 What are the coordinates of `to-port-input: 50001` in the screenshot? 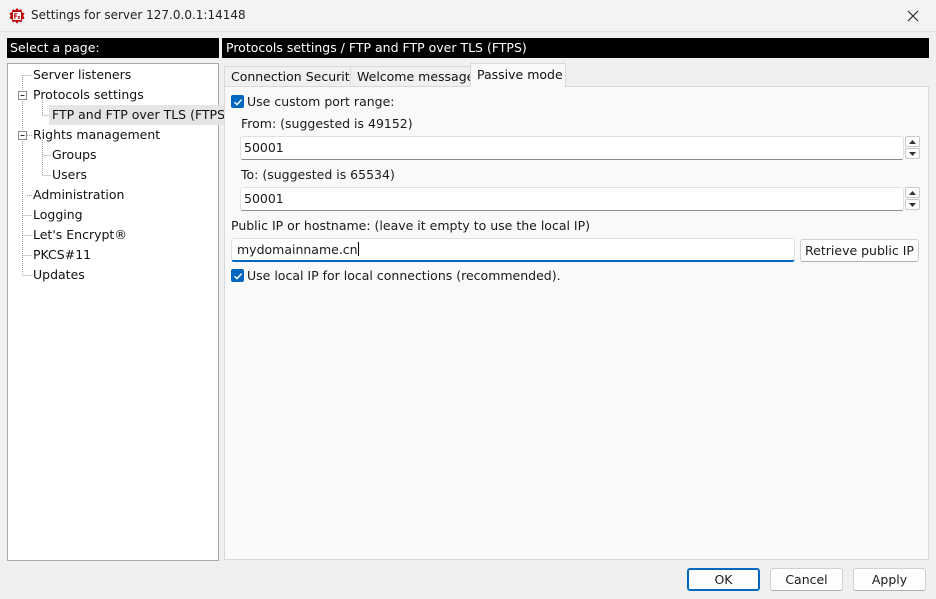 It's located at (572, 199).